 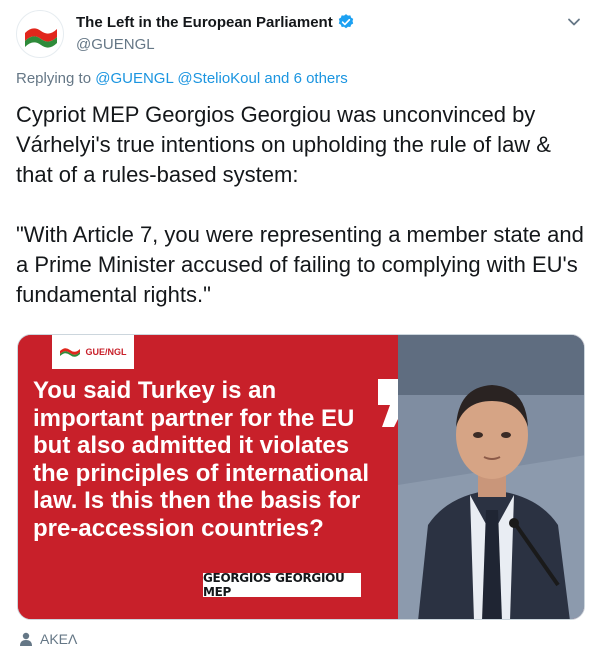 I want to click on tagged-person: AKEΛ, so click(x=47, y=639).